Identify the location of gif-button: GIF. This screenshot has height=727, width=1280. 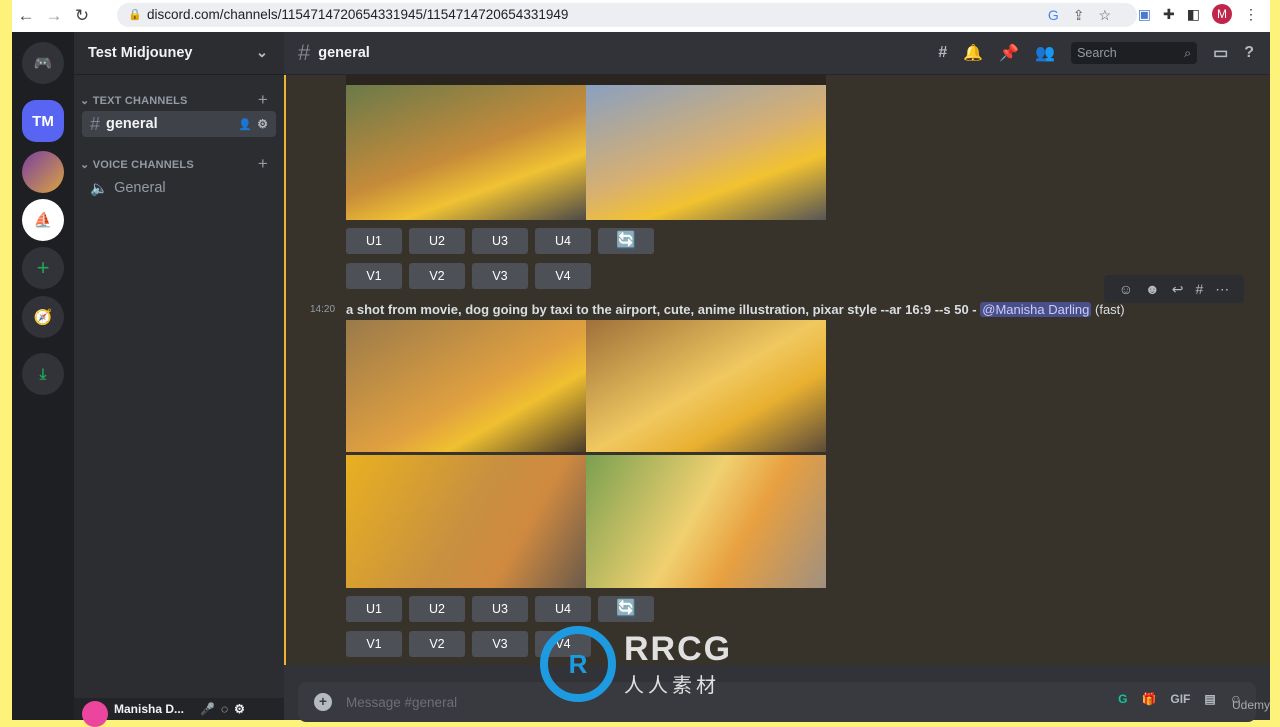
(1180, 699).